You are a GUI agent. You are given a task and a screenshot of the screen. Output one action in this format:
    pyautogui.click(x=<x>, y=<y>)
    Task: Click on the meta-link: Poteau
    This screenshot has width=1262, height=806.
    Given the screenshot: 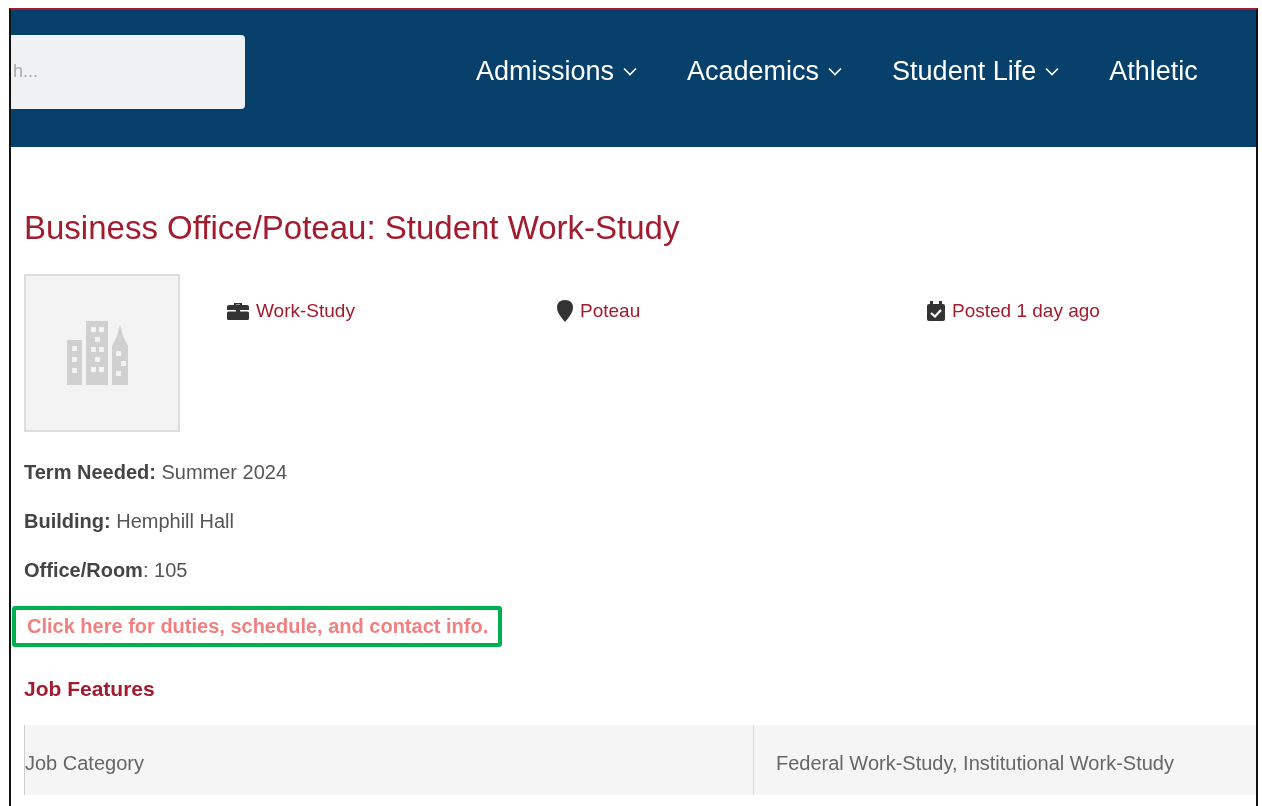 What is the action you would take?
    pyautogui.click(x=610, y=311)
    